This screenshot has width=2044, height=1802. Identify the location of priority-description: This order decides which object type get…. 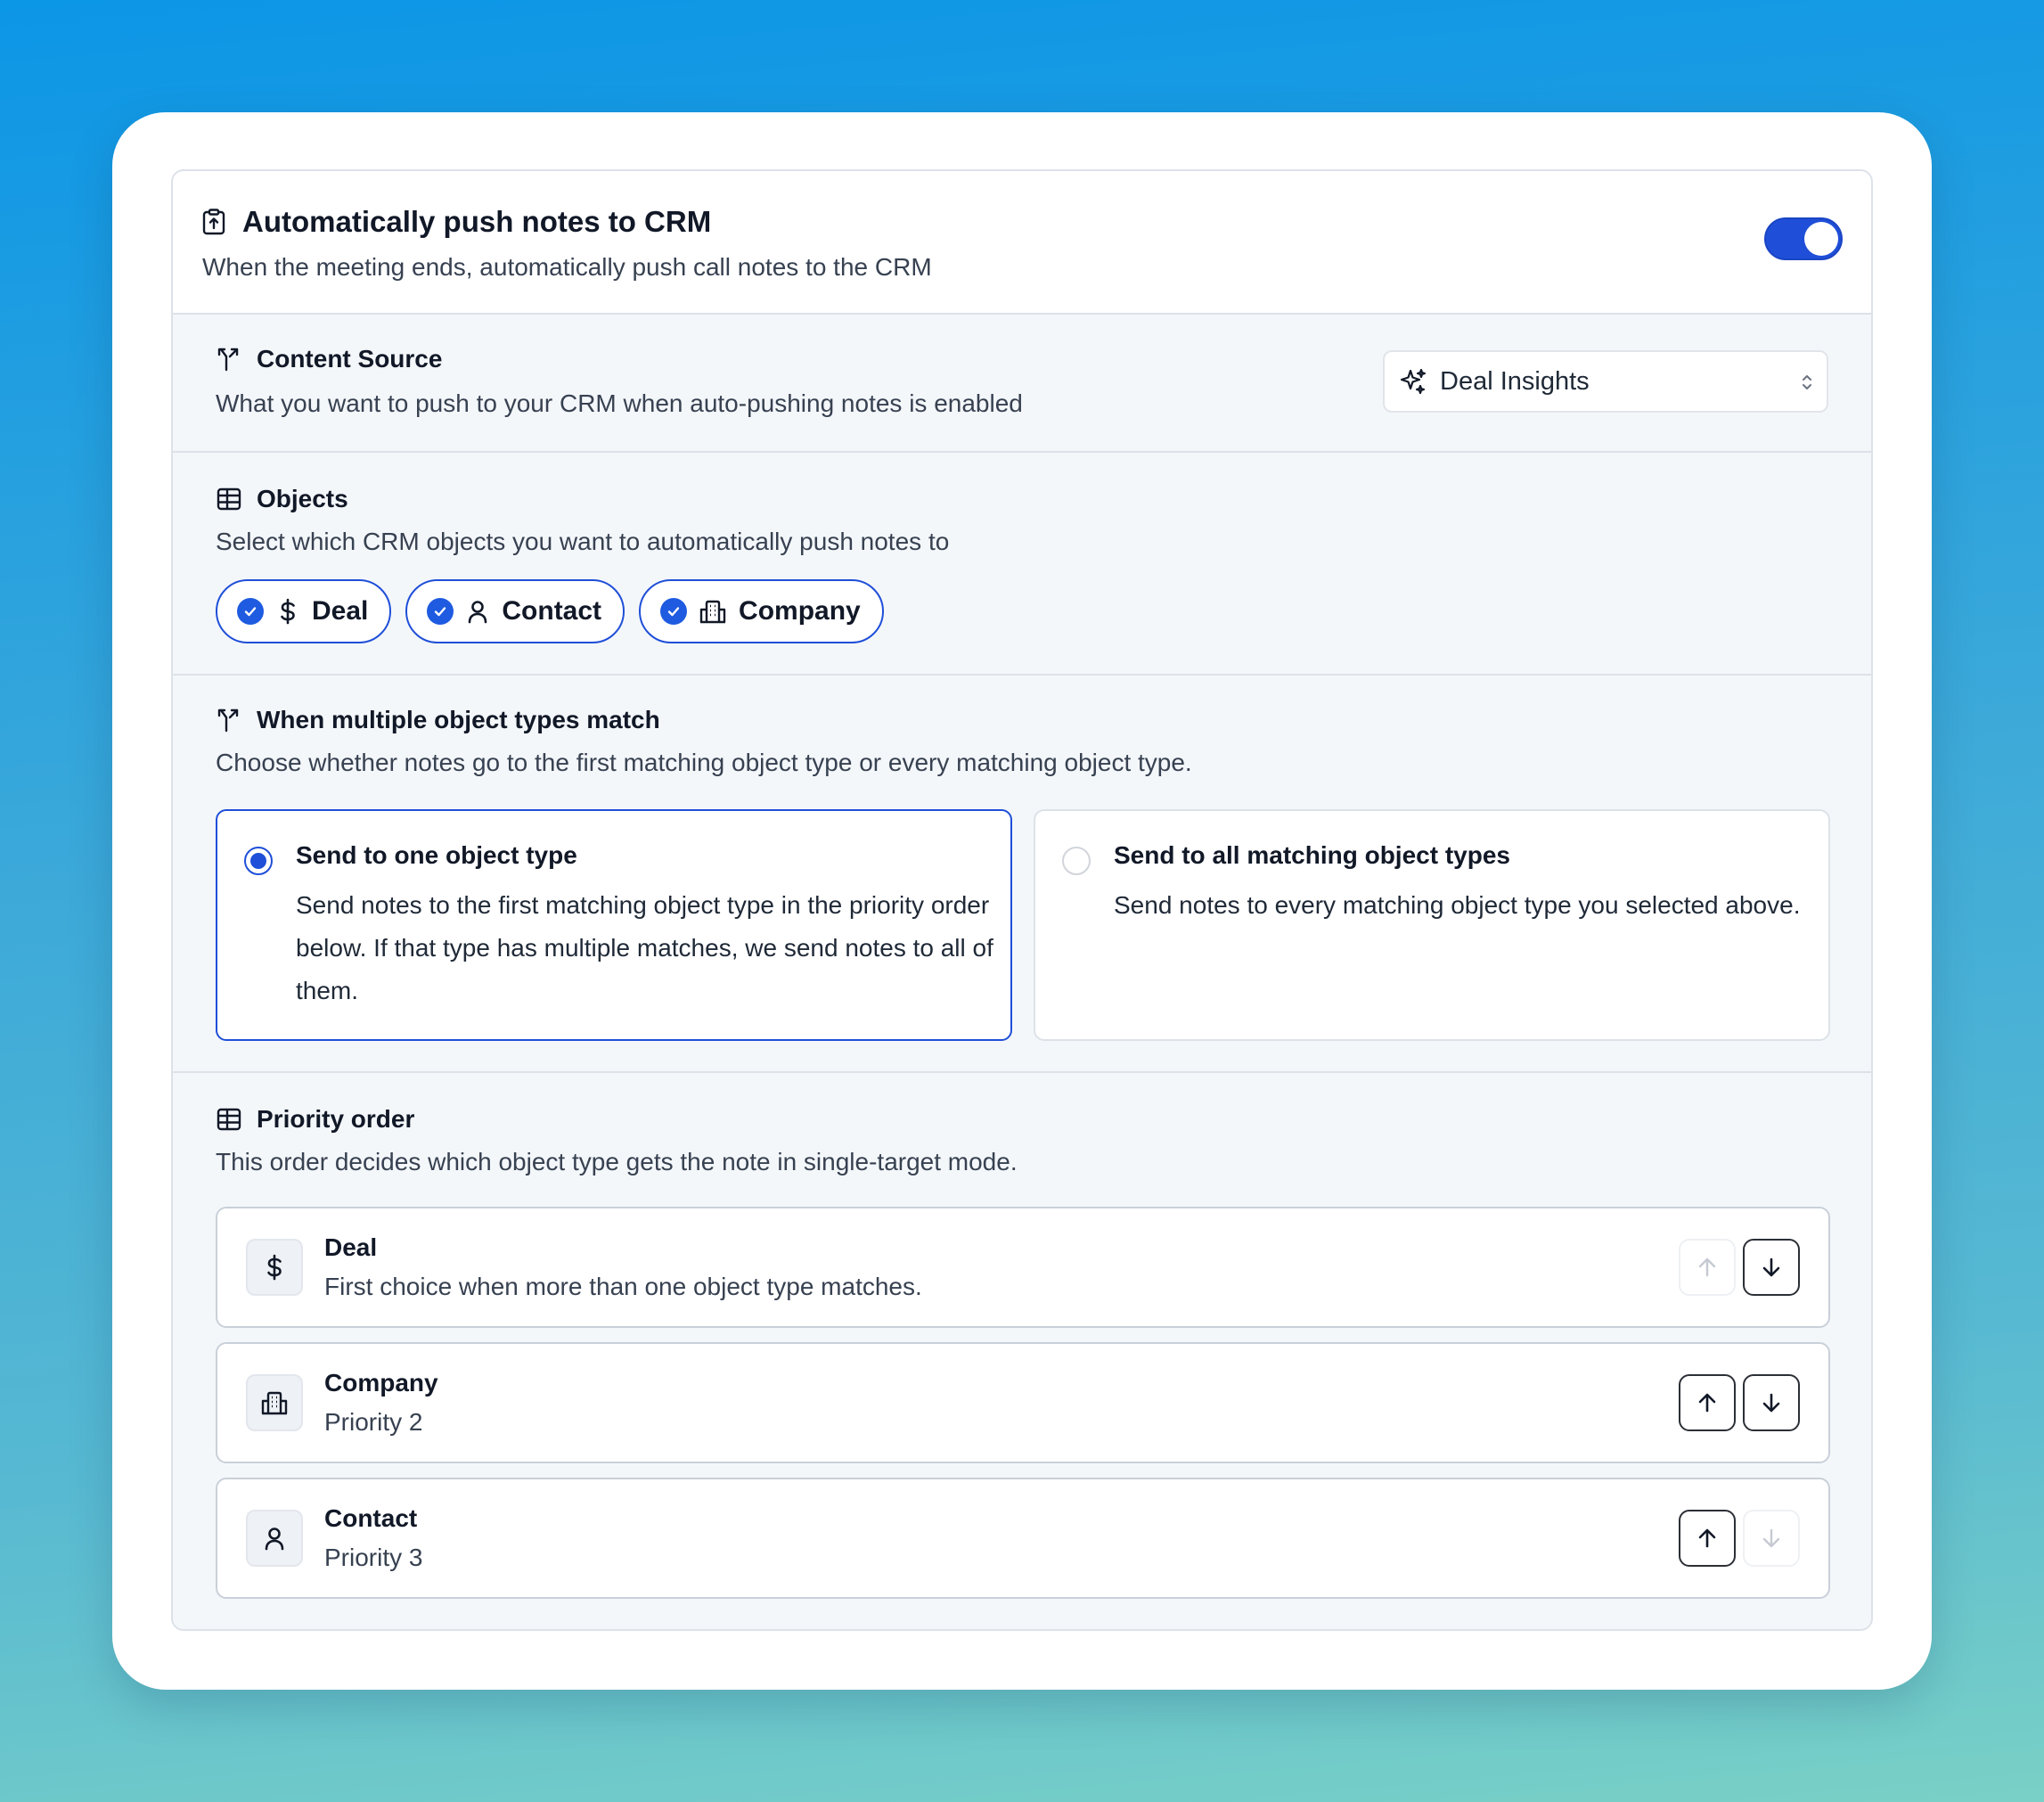
(617, 1161).